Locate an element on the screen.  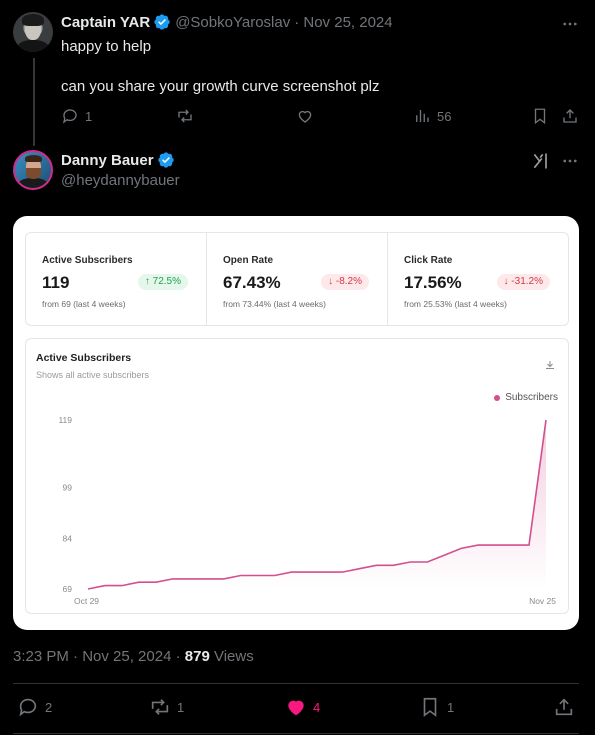
y-tick-label: 69 is located at coordinates (68, 589).